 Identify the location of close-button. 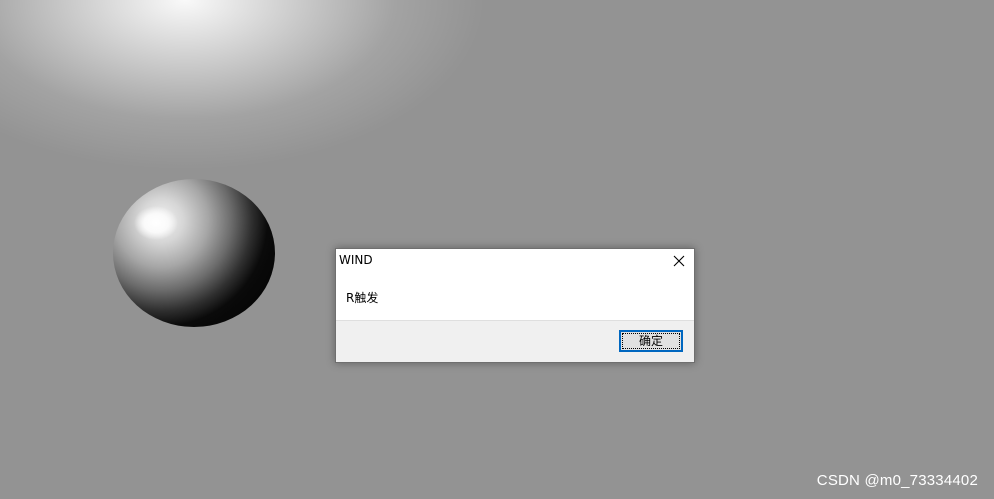
(679, 261).